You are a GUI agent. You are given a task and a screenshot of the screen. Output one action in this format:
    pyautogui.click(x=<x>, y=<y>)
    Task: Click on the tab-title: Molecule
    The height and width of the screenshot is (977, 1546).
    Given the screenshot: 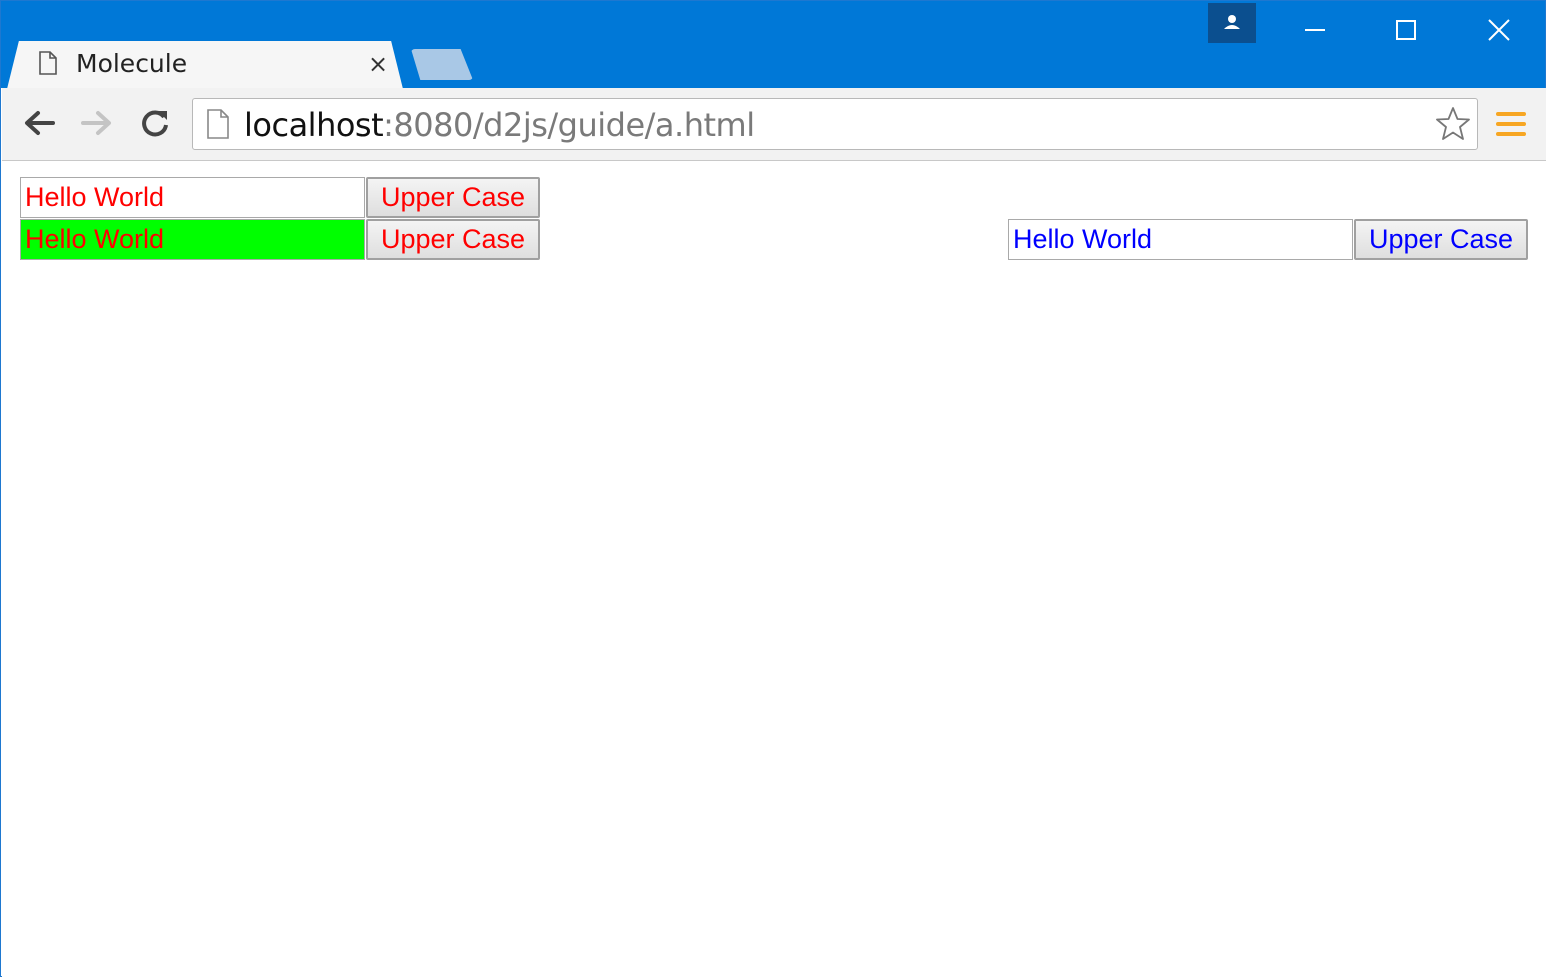 What is the action you would take?
    pyautogui.click(x=132, y=63)
    